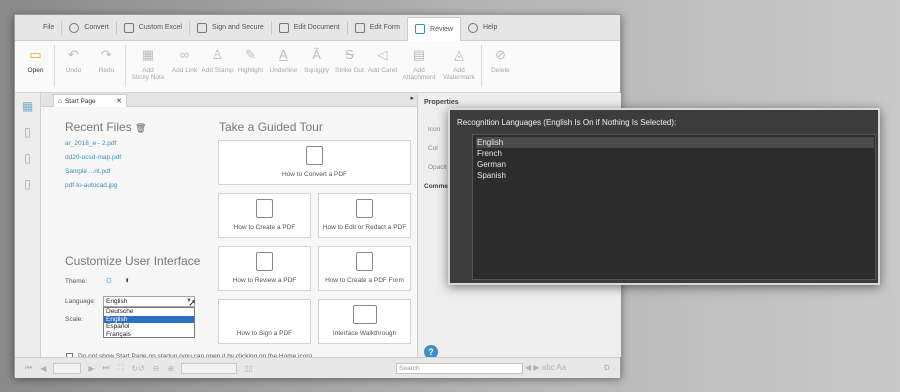 This screenshot has width=900, height=392. What do you see at coordinates (74, 27) in the screenshot?
I see `convert-icon` at bounding box center [74, 27].